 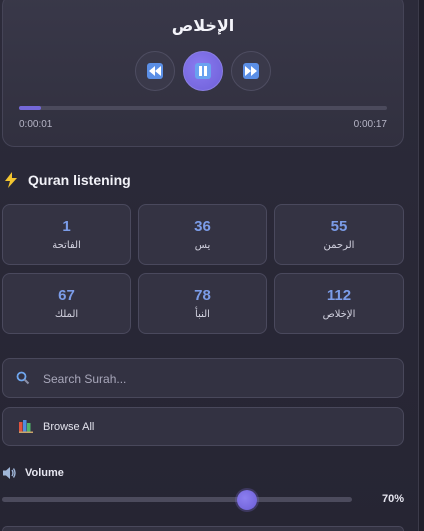 I want to click on seek-bar-fill, so click(x=30, y=108).